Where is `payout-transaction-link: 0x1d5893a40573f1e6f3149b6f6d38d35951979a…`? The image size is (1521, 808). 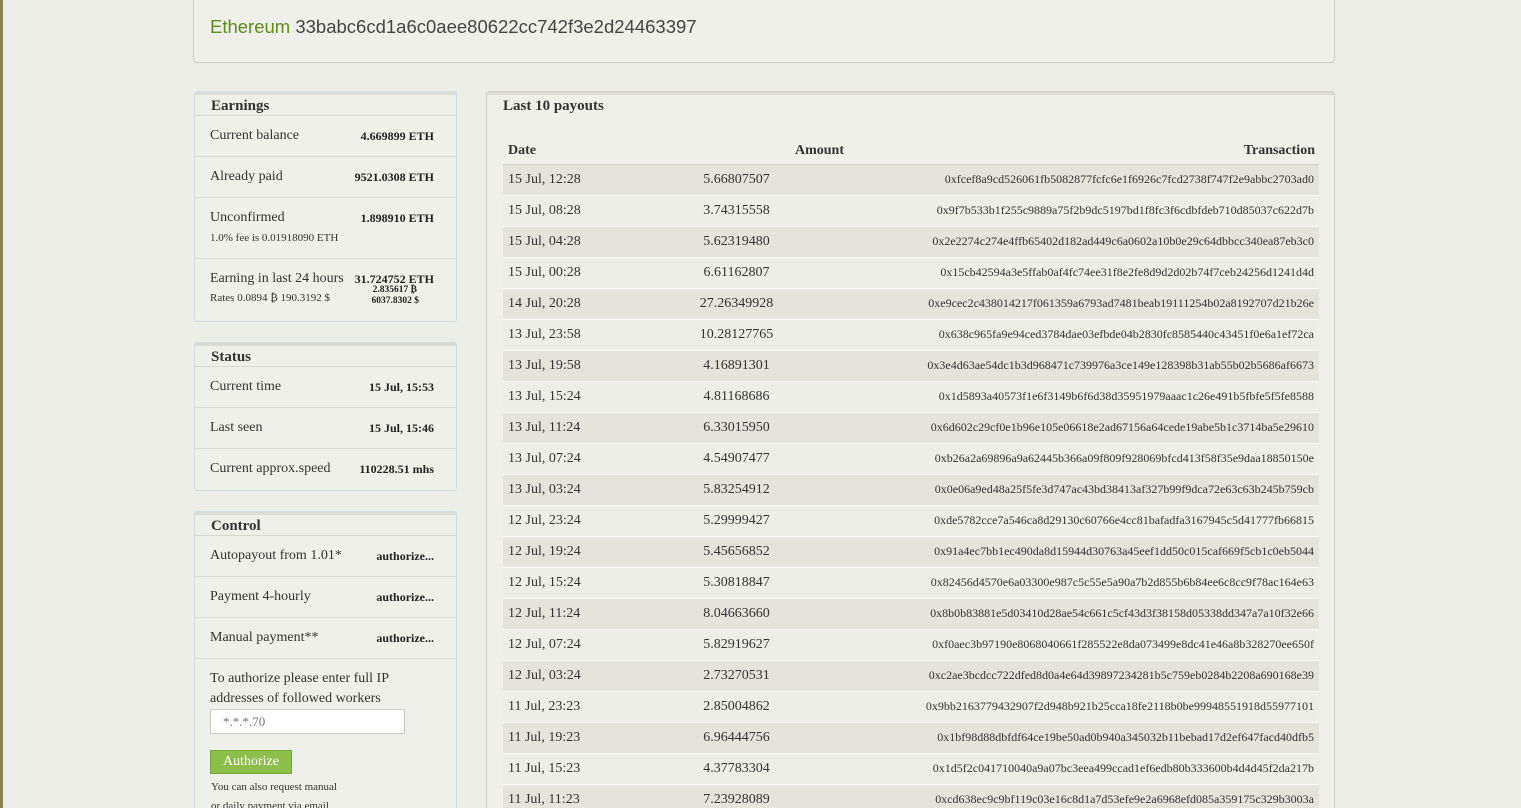
payout-transaction-link: 0x1d5893a40573f1e6f3149b6f6d38d35951979a… is located at coordinates (1081, 397).